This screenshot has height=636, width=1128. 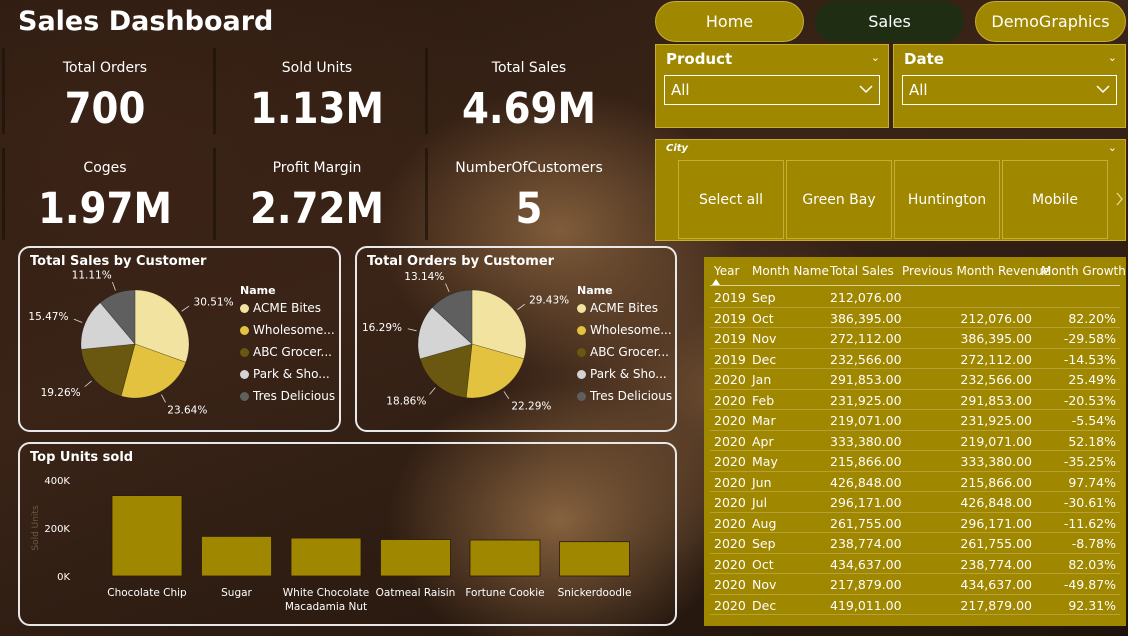 What do you see at coordinates (918, 90) in the screenshot?
I see `date-dropdown-value: All` at bounding box center [918, 90].